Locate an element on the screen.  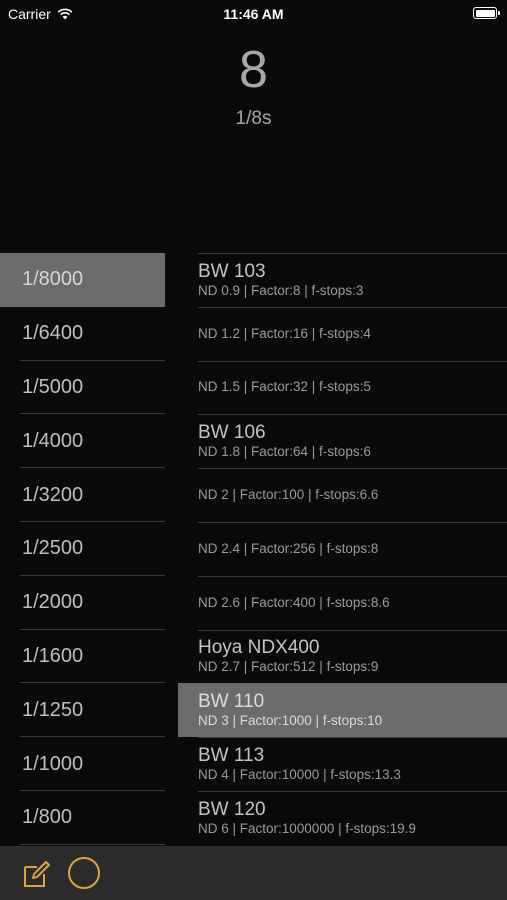
filter-item: BW 103 ND 0.9 | Factor:8 | f-stops:3 is located at coordinates (342, 280).